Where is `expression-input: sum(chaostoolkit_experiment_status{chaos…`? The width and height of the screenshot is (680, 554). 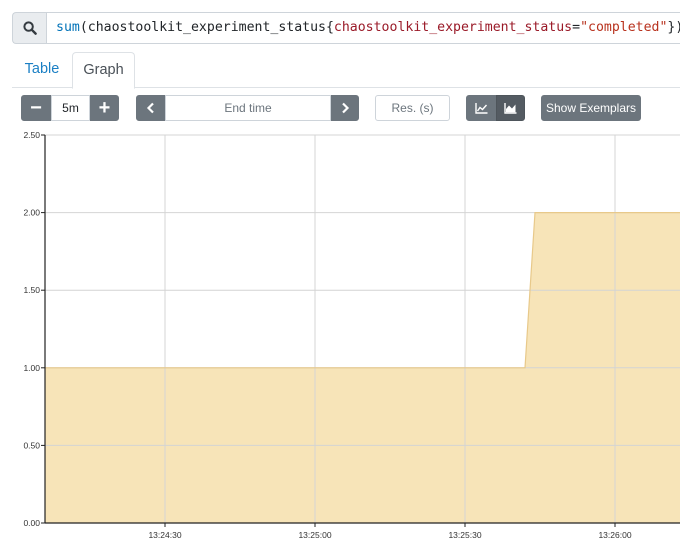 expression-input: sum(chaostoolkit_experiment_status{chaos… is located at coordinates (363, 28).